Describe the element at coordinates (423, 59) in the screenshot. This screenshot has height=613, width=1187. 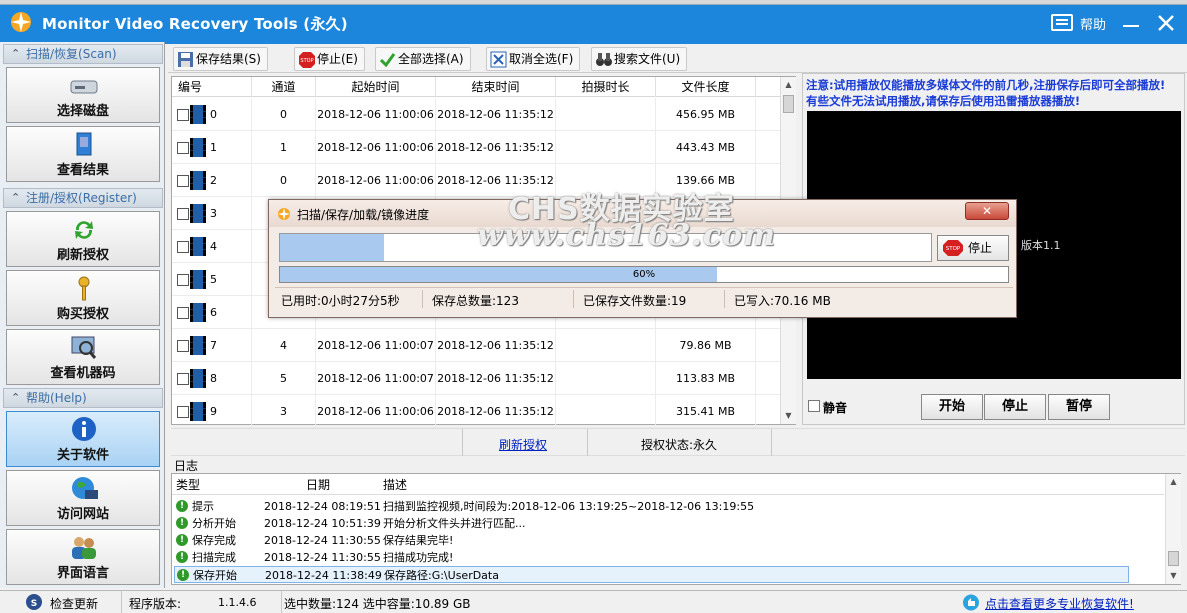
I see `select-all-button: 全部选择(A)` at that location.